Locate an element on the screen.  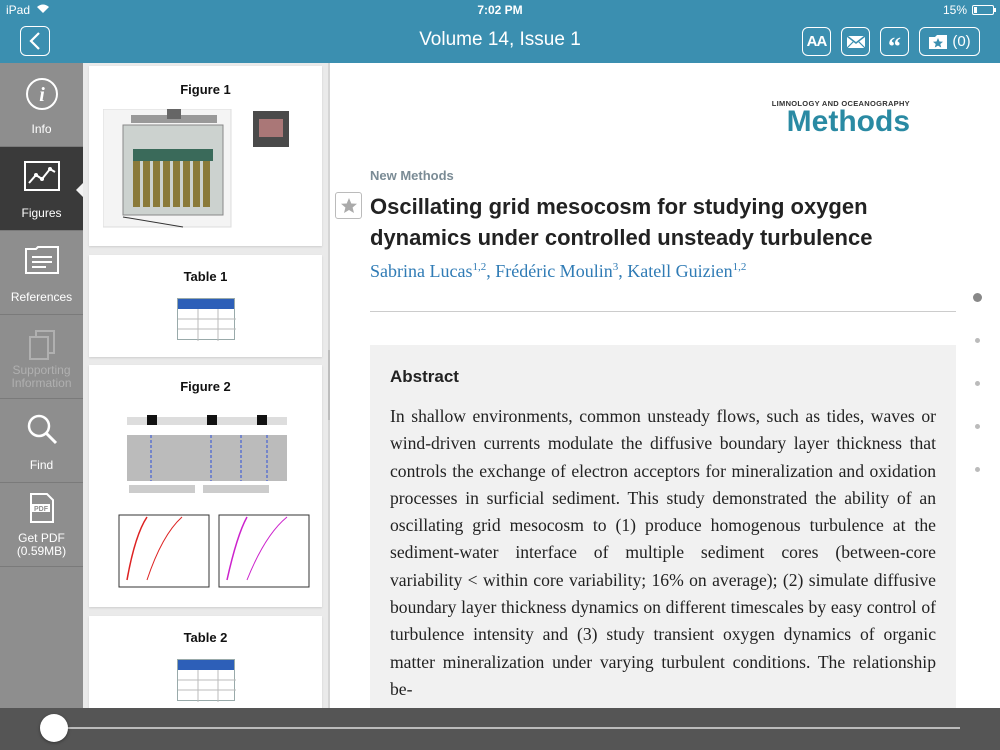
status-time: 7:02 PM is located at coordinates (500, 10).